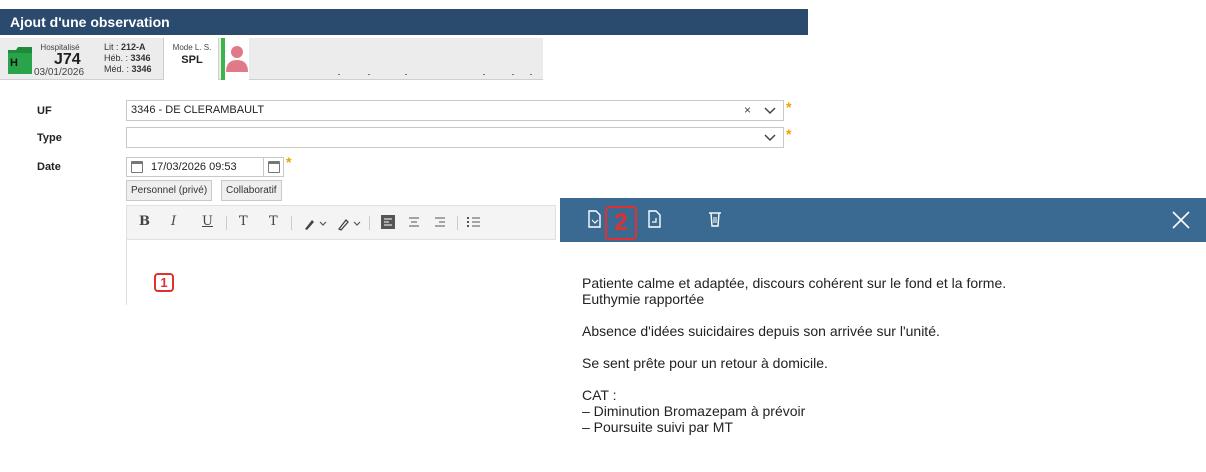  I want to click on admission-date: 03/01/2026, so click(59, 72).